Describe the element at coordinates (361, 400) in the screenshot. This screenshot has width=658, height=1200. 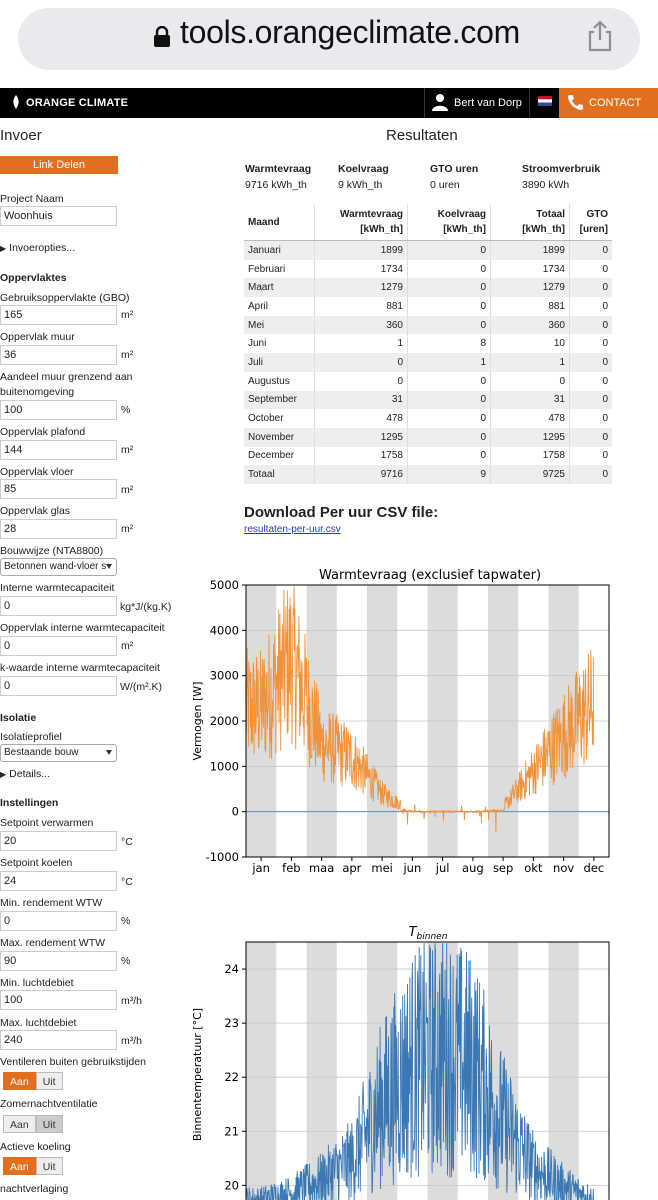
I see `table-cell: 31` at that location.